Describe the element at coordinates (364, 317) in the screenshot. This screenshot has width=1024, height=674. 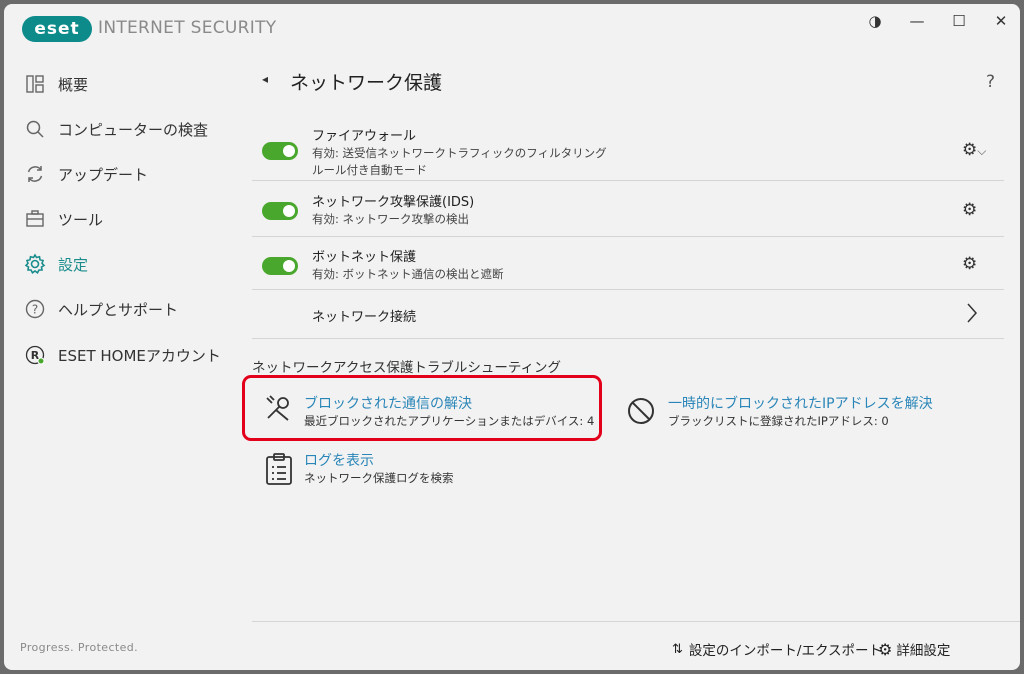
I see `row-title: ネットワーク接続` at that location.